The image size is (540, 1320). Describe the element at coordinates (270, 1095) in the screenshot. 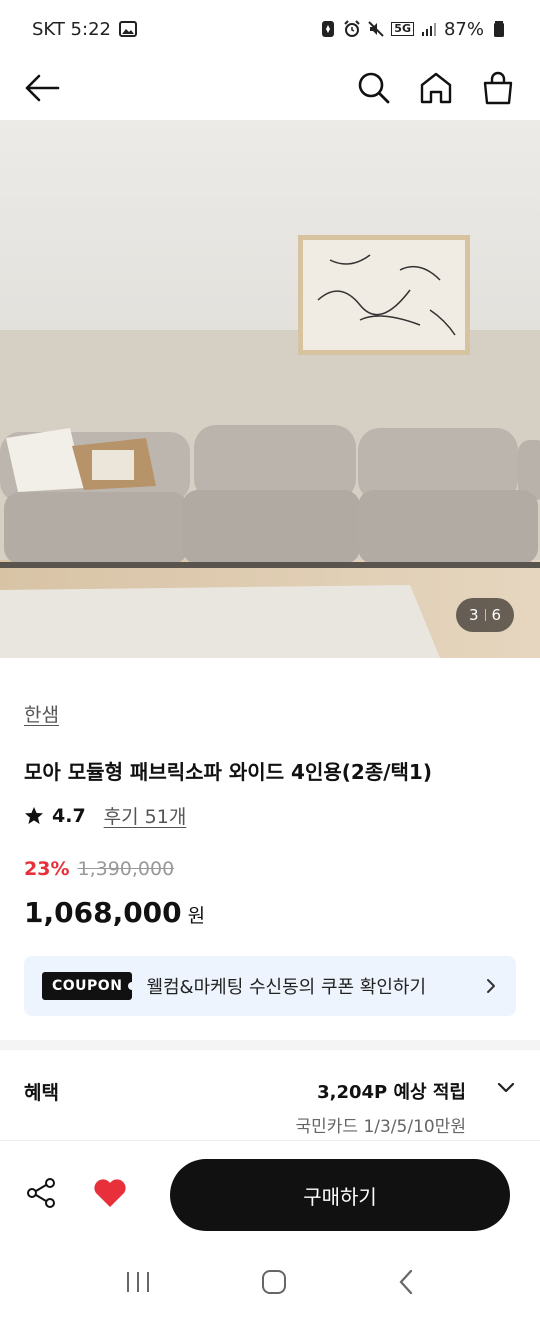

I see `benefit-section: 혜택 3,204P 예상 적립 국민카드 1/3/5/10만원` at that location.